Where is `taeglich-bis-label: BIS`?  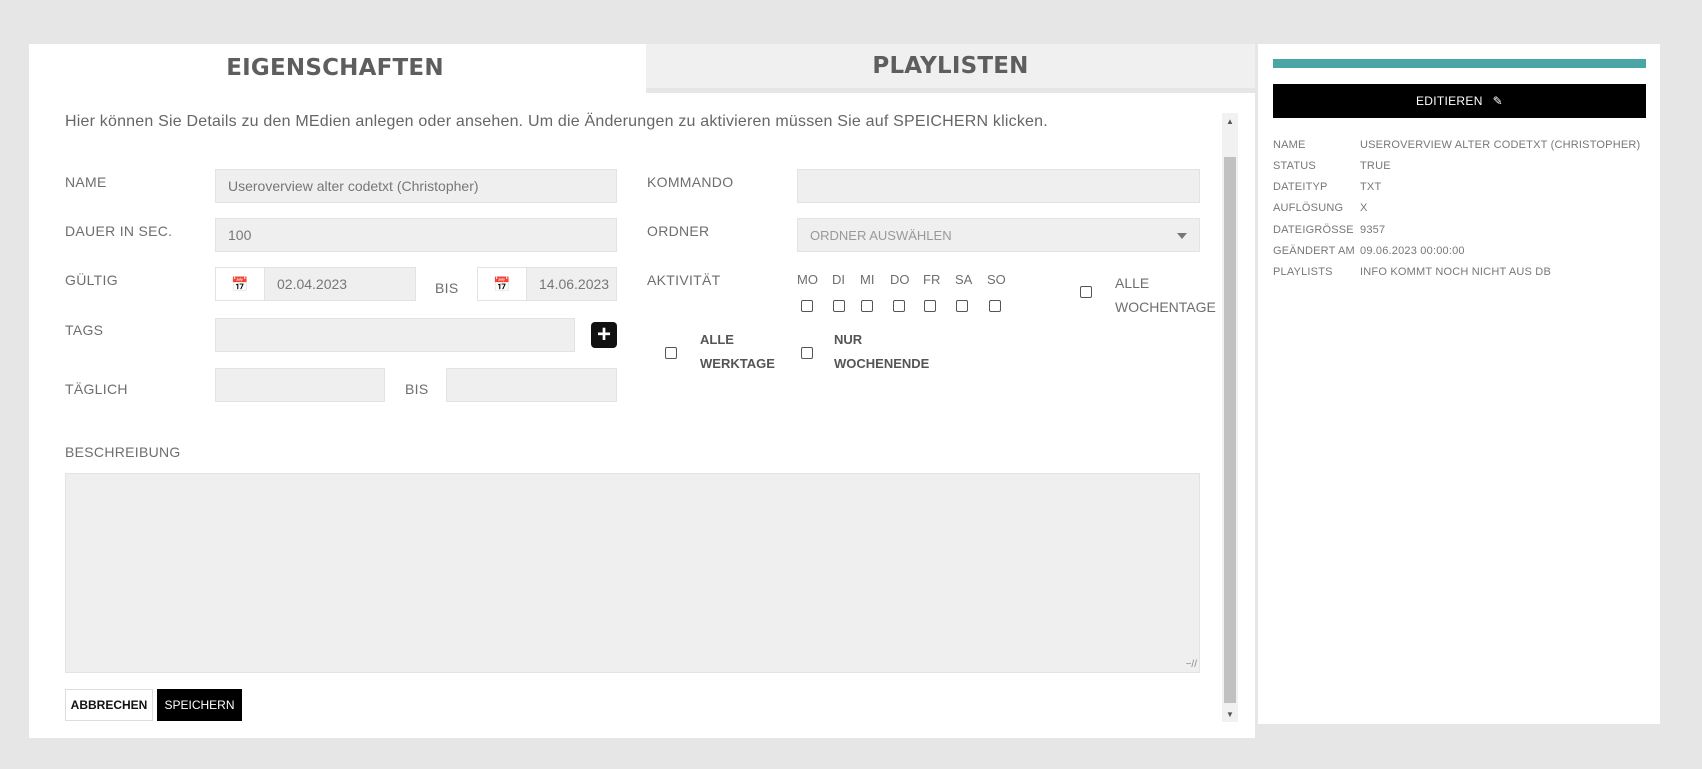
taeglich-bis-label: BIS is located at coordinates (417, 389).